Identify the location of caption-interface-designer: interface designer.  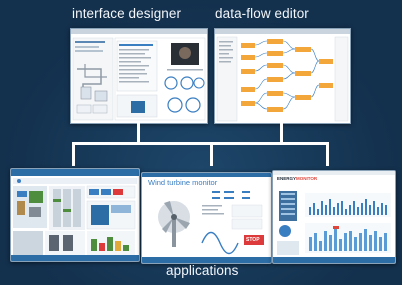
(127, 13).